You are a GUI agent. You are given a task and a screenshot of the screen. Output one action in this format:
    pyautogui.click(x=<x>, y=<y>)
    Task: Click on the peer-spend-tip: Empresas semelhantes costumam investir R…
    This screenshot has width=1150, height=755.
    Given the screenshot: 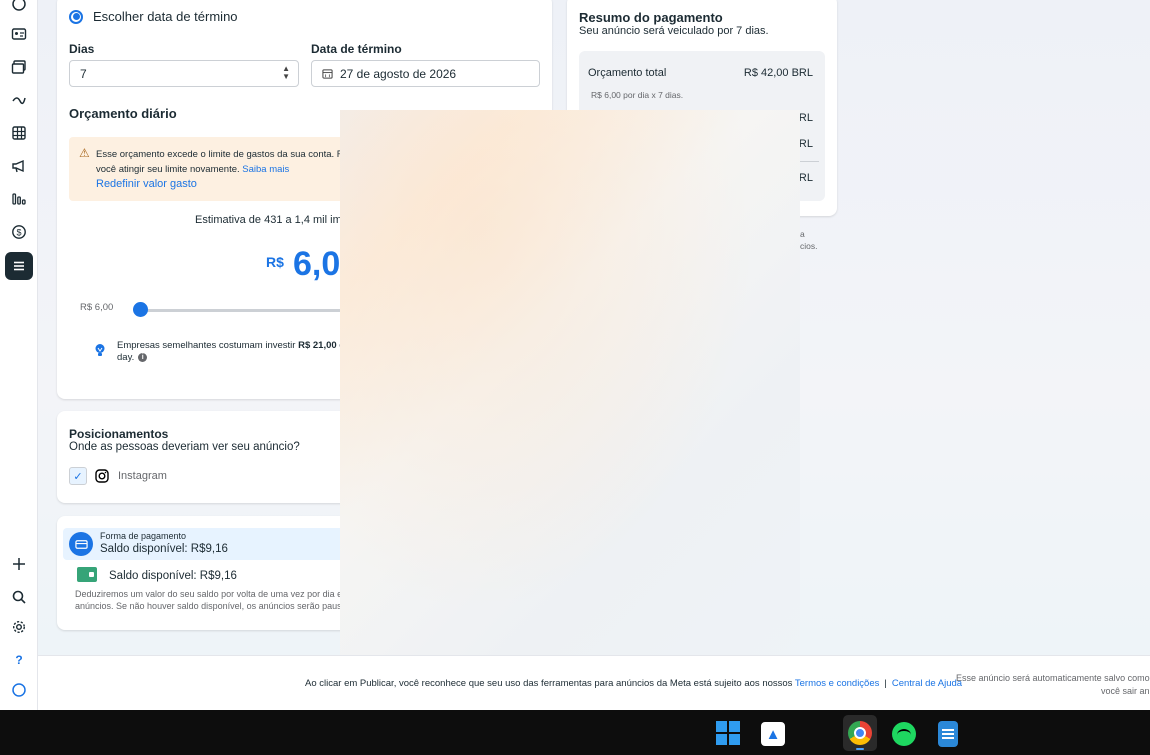 What is the action you would take?
    pyautogui.click(x=237, y=352)
    